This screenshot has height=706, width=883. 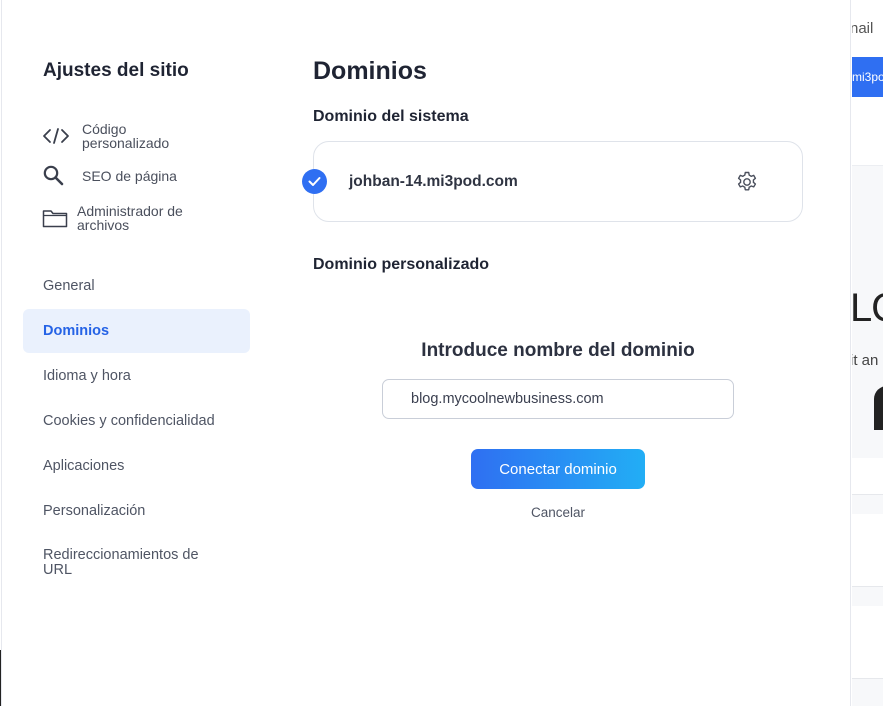 What do you see at coordinates (370, 71) in the screenshot?
I see `page-title: Dominios` at bounding box center [370, 71].